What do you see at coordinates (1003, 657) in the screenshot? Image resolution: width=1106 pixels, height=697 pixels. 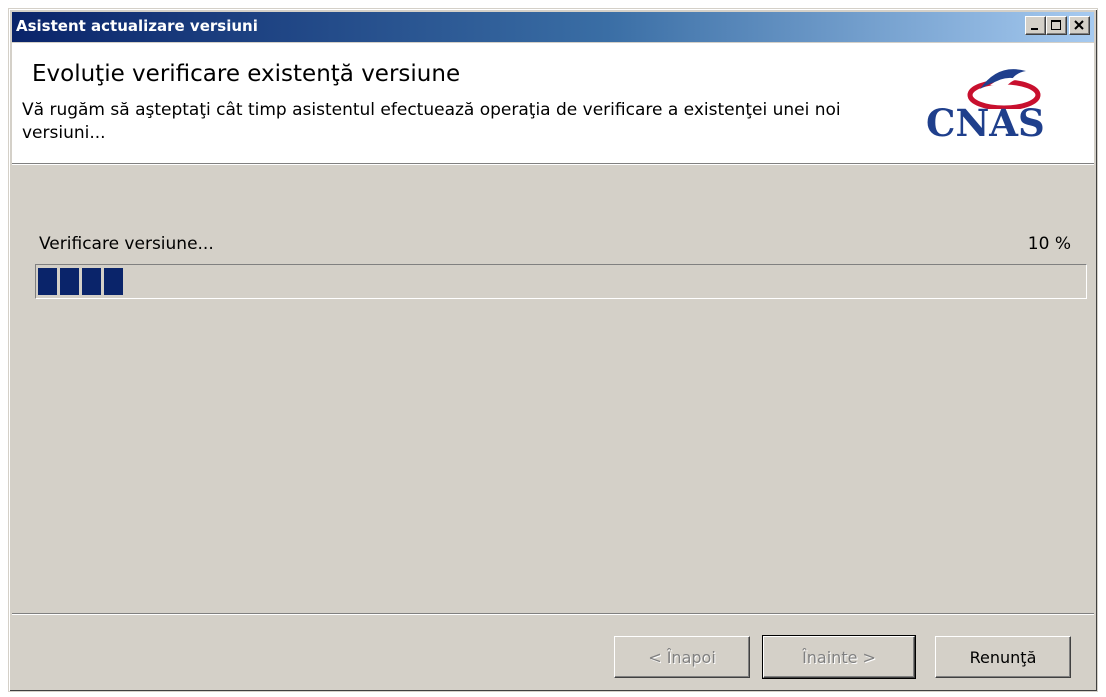 I see `cancel-button: Renunţă` at bounding box center [1003, 657].